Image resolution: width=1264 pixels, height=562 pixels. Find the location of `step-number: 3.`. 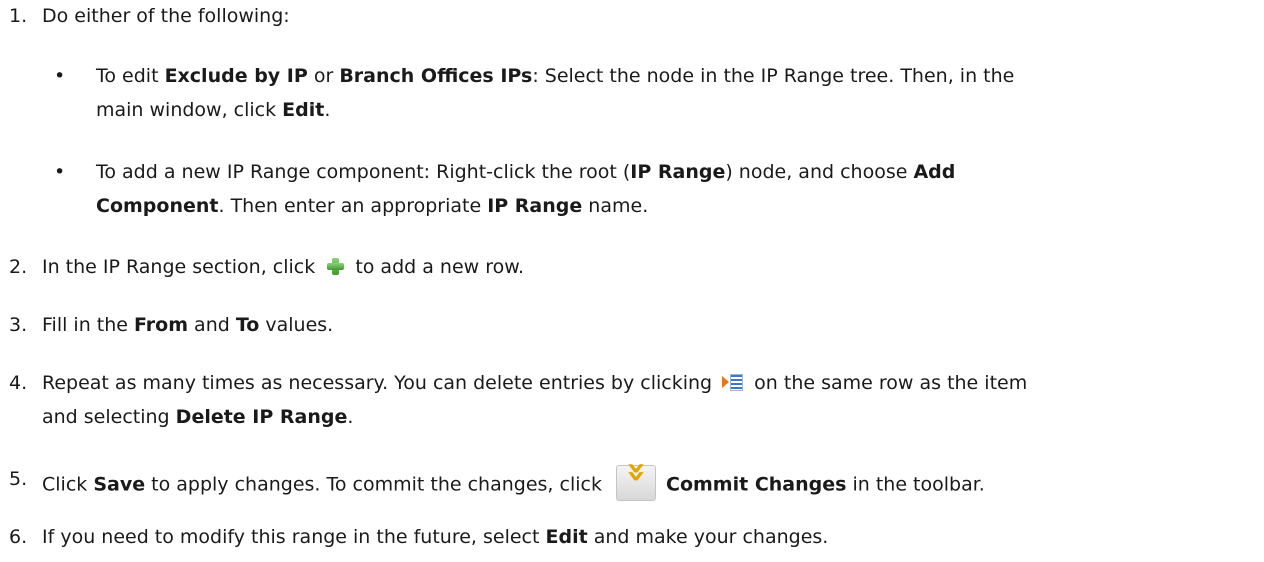

step-number: 3. is located at coordinates (18, 325).